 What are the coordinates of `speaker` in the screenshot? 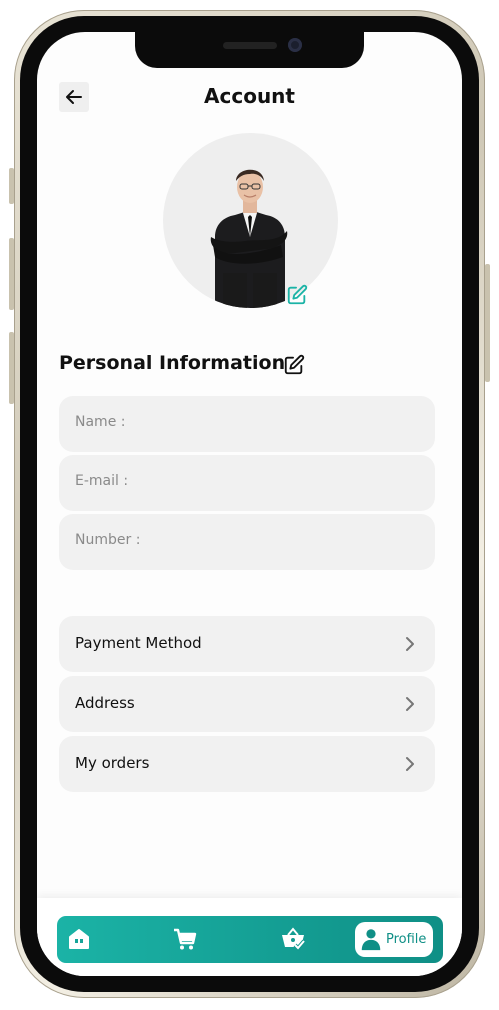 It's located at (250, 45).